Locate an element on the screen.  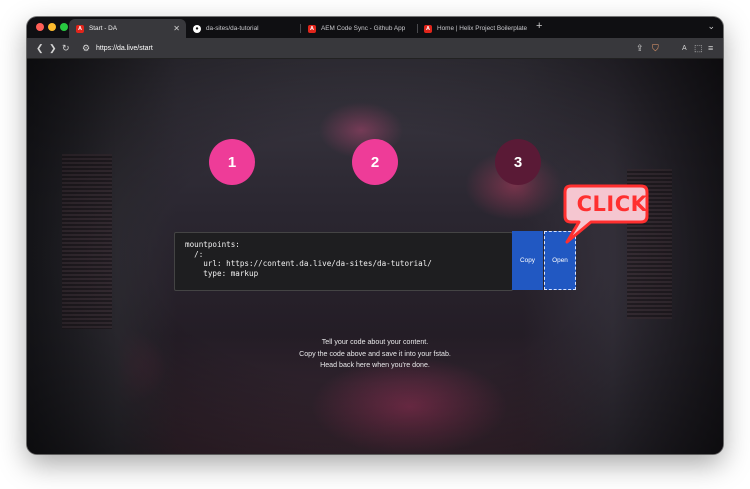
minimize-window-button is located at coordinates (52, 27).